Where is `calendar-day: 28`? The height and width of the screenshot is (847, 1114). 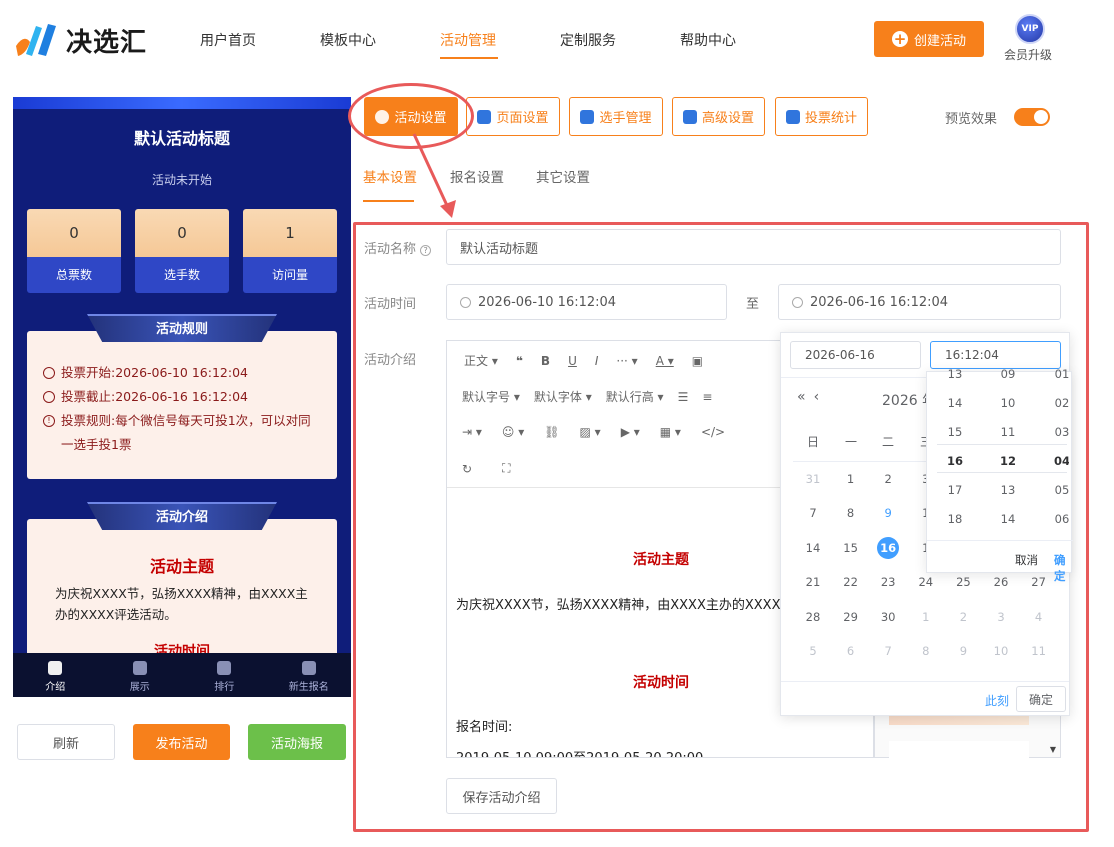
calendar-day: 28 is located at coordinates (813, 617).